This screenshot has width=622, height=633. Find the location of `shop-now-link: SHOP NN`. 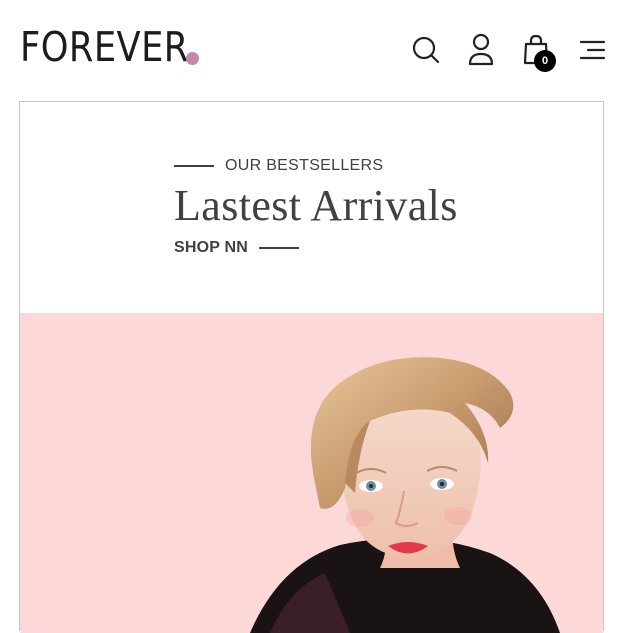

shop-now-link: SHOP NN is located at coordinates (334, 248).